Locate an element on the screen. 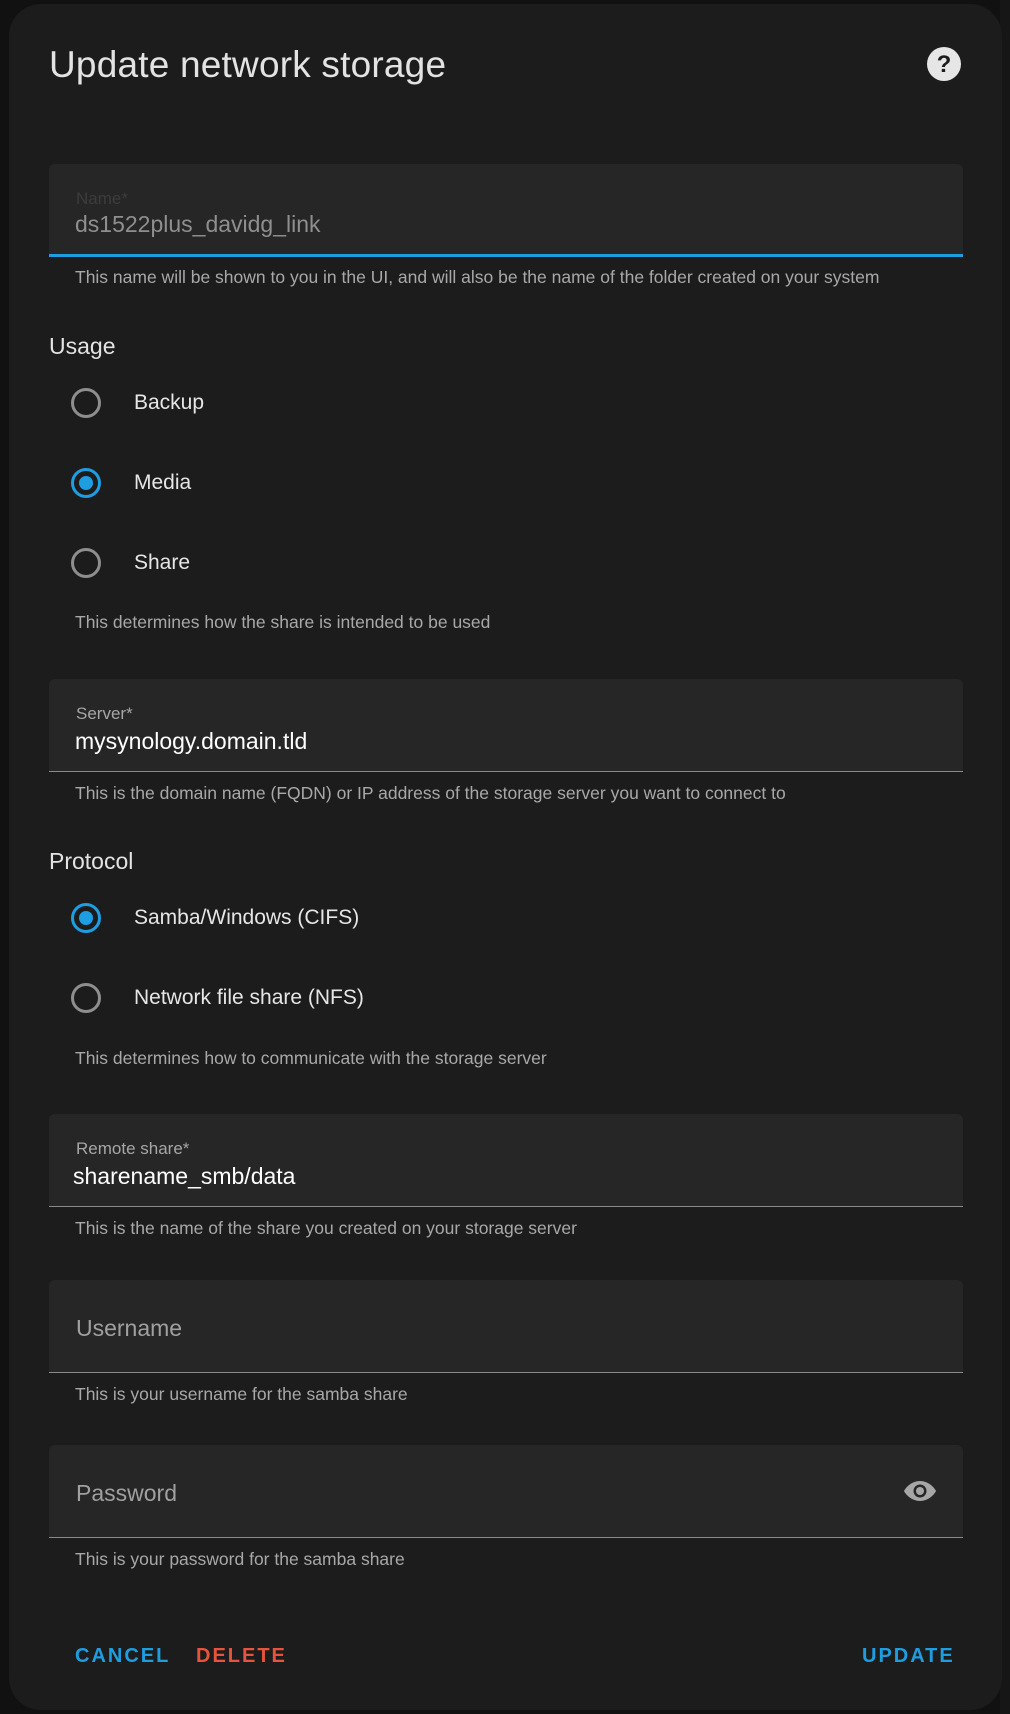 This screenshot has height=1714, width=1010. protocol-option-label: Network file share (NFS) is located at coordinates (249, 997).